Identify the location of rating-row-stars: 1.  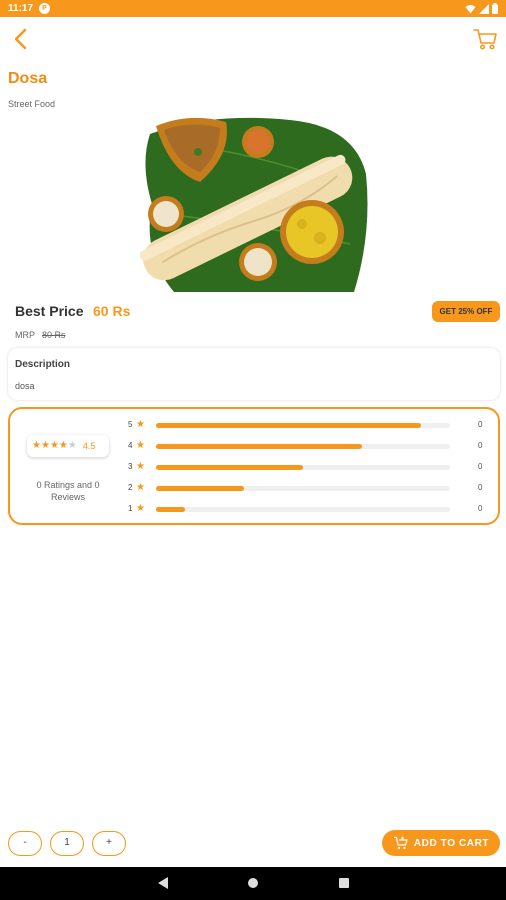
(130, 508).